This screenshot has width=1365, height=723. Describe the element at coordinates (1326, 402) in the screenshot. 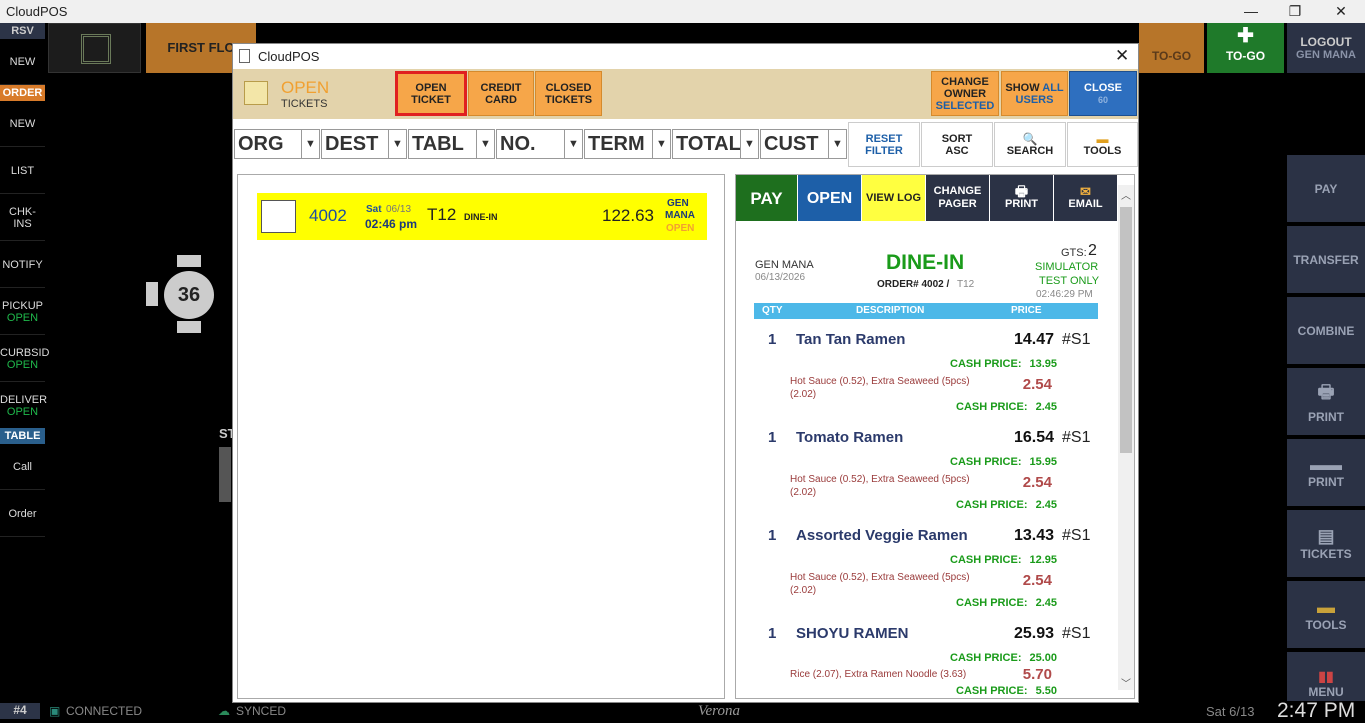

I see `print-side-button: 🖶 PRINT` at that location.